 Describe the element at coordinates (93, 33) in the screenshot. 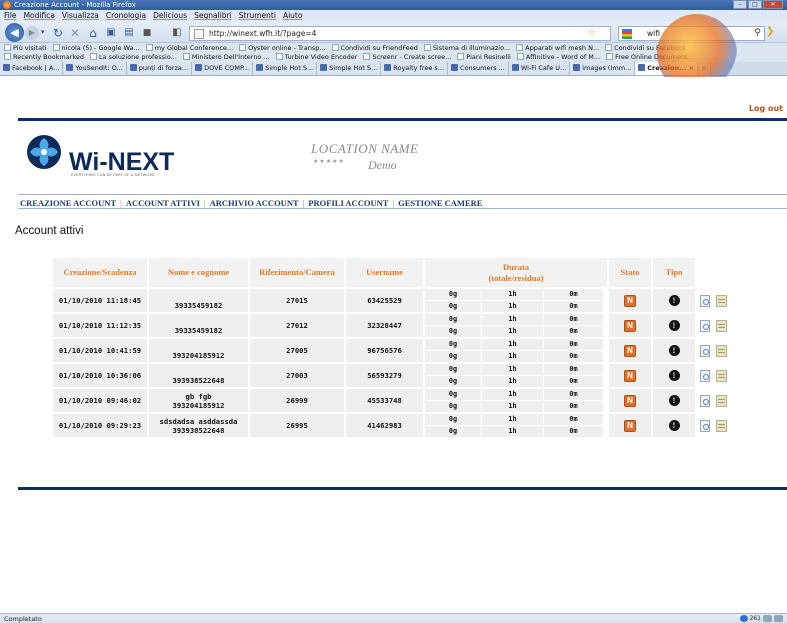

I see `home-icon: ⌂` at that location.